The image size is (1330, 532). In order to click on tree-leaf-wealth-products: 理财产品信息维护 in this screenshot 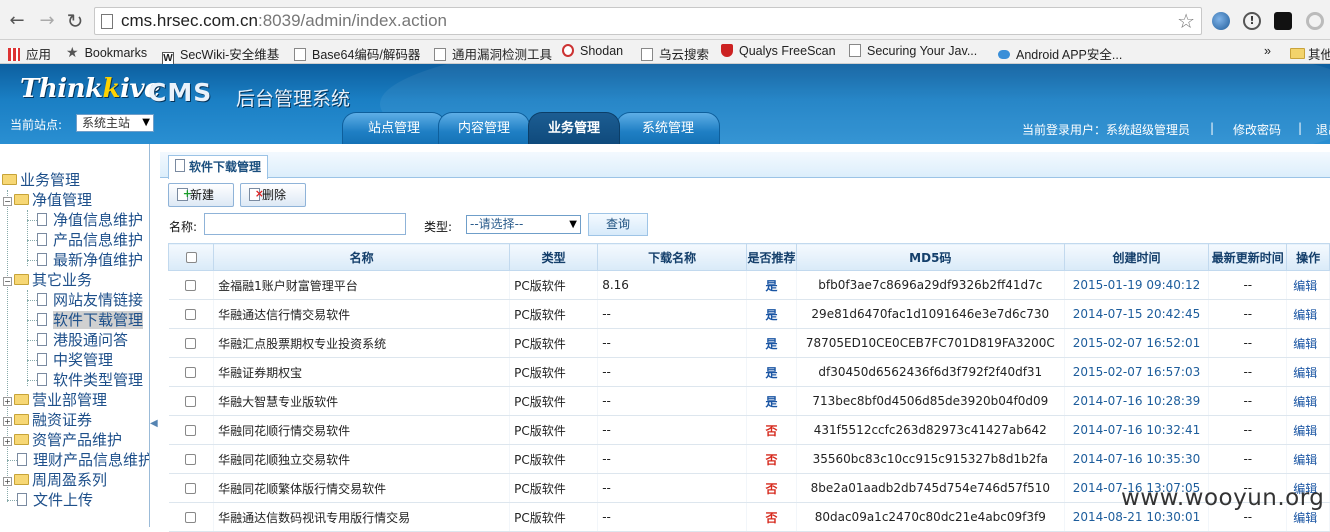, I will do `click(78, 460)`.